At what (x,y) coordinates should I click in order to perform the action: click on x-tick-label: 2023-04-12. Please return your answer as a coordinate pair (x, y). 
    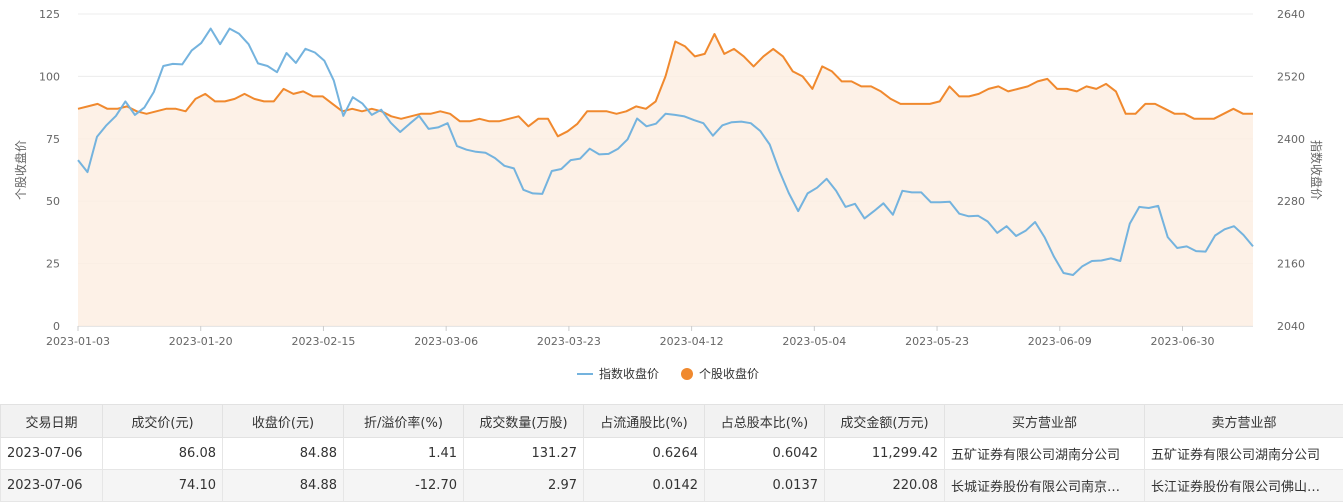
    Looking at the image, I should click on (692, 341).